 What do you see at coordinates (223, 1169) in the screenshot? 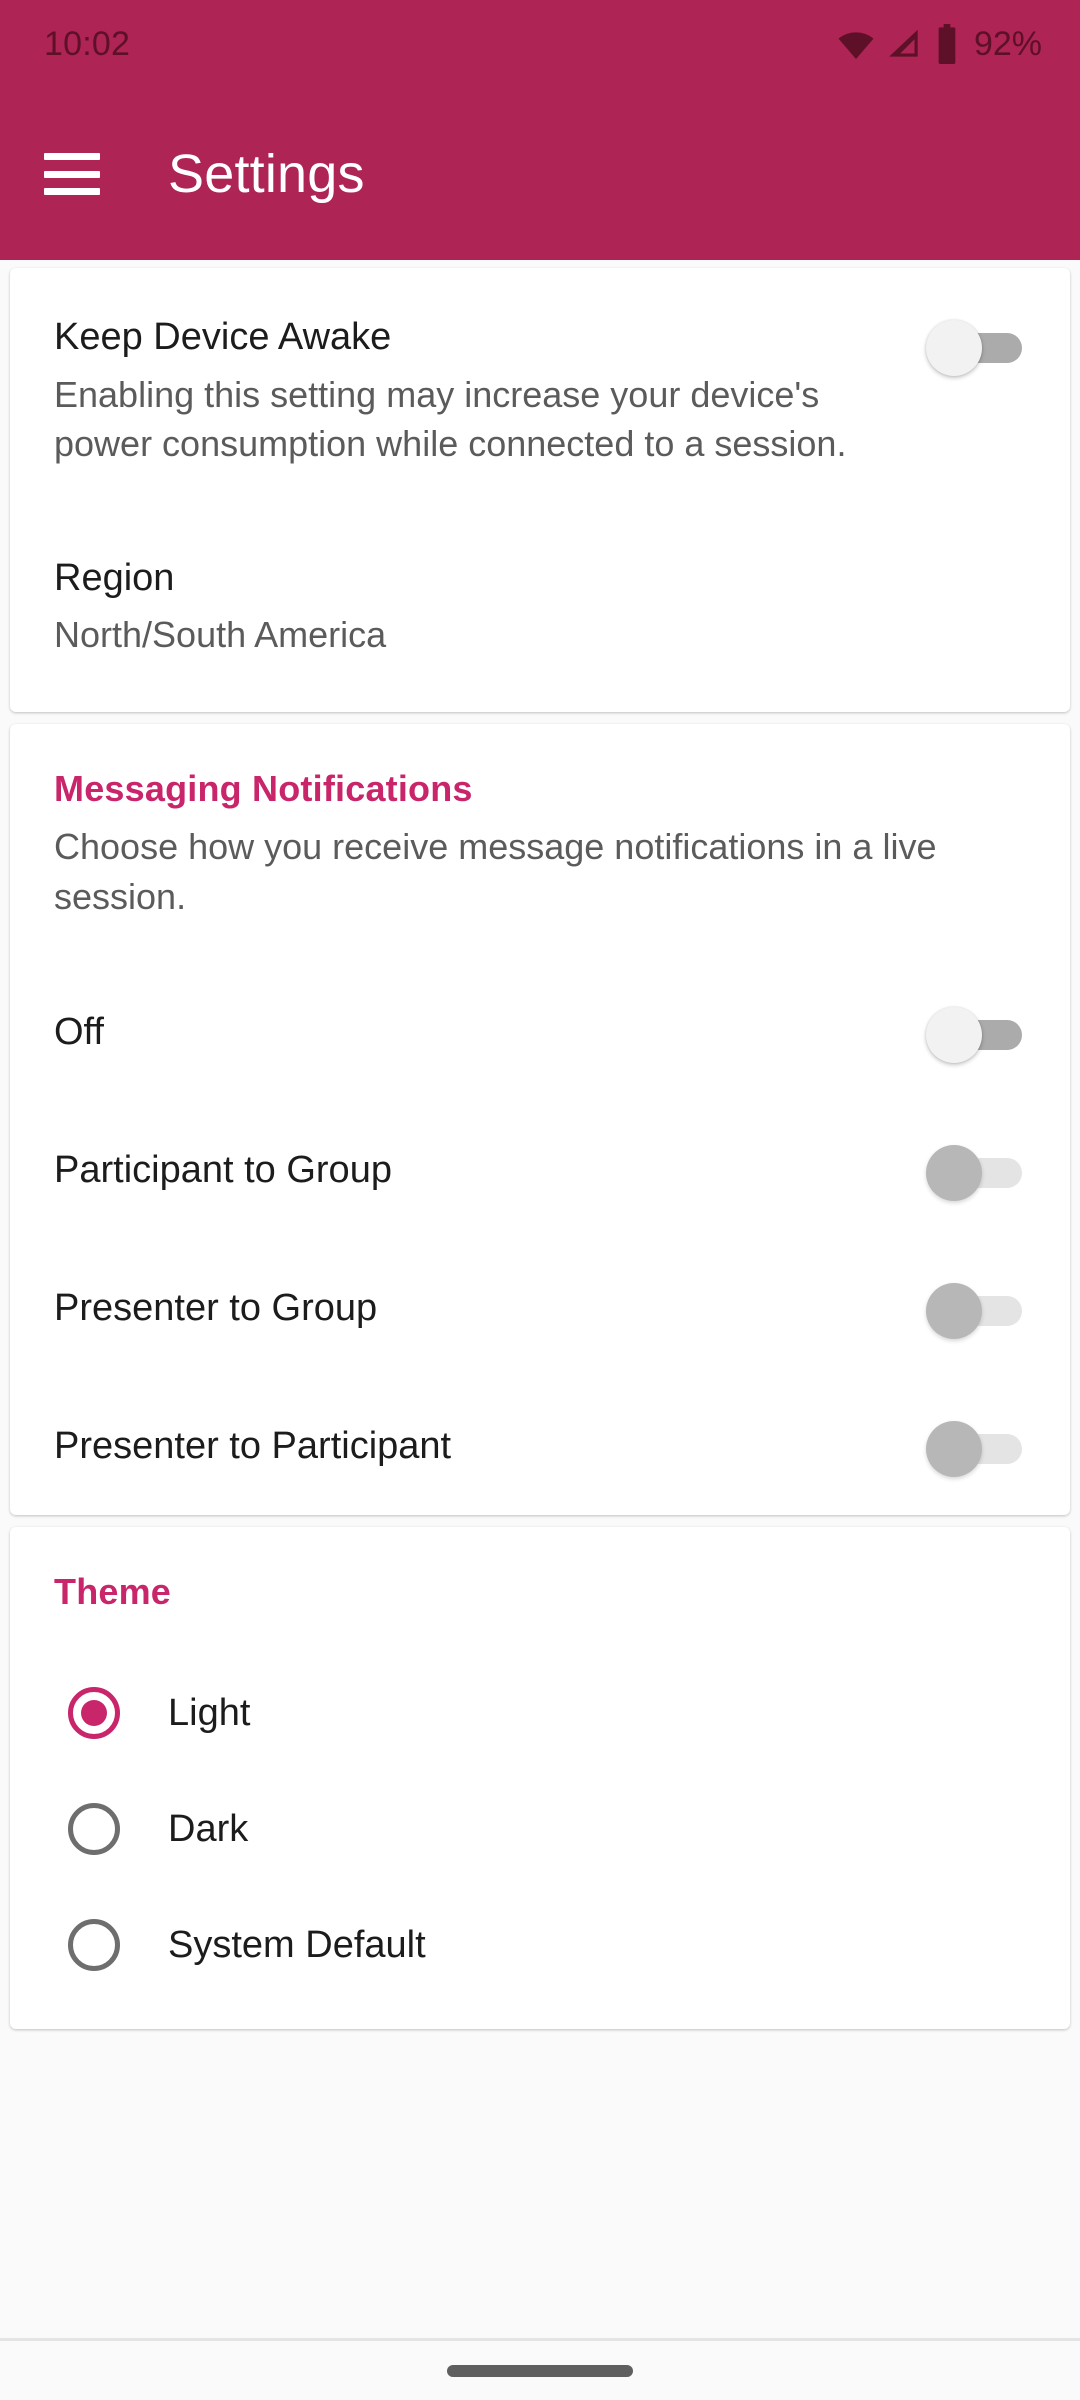
I see `messaging-option-label: Participant to Group` at bounding box center [223, 1169].